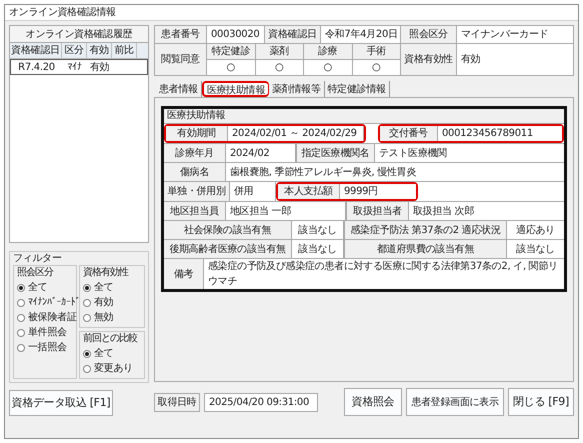 The width and height of the screenshot is (583, 443). What do you see at coordinates (113, 369) in the screenshot?
I see `radio-label: 変更あり` at bounding box center [113, 369].